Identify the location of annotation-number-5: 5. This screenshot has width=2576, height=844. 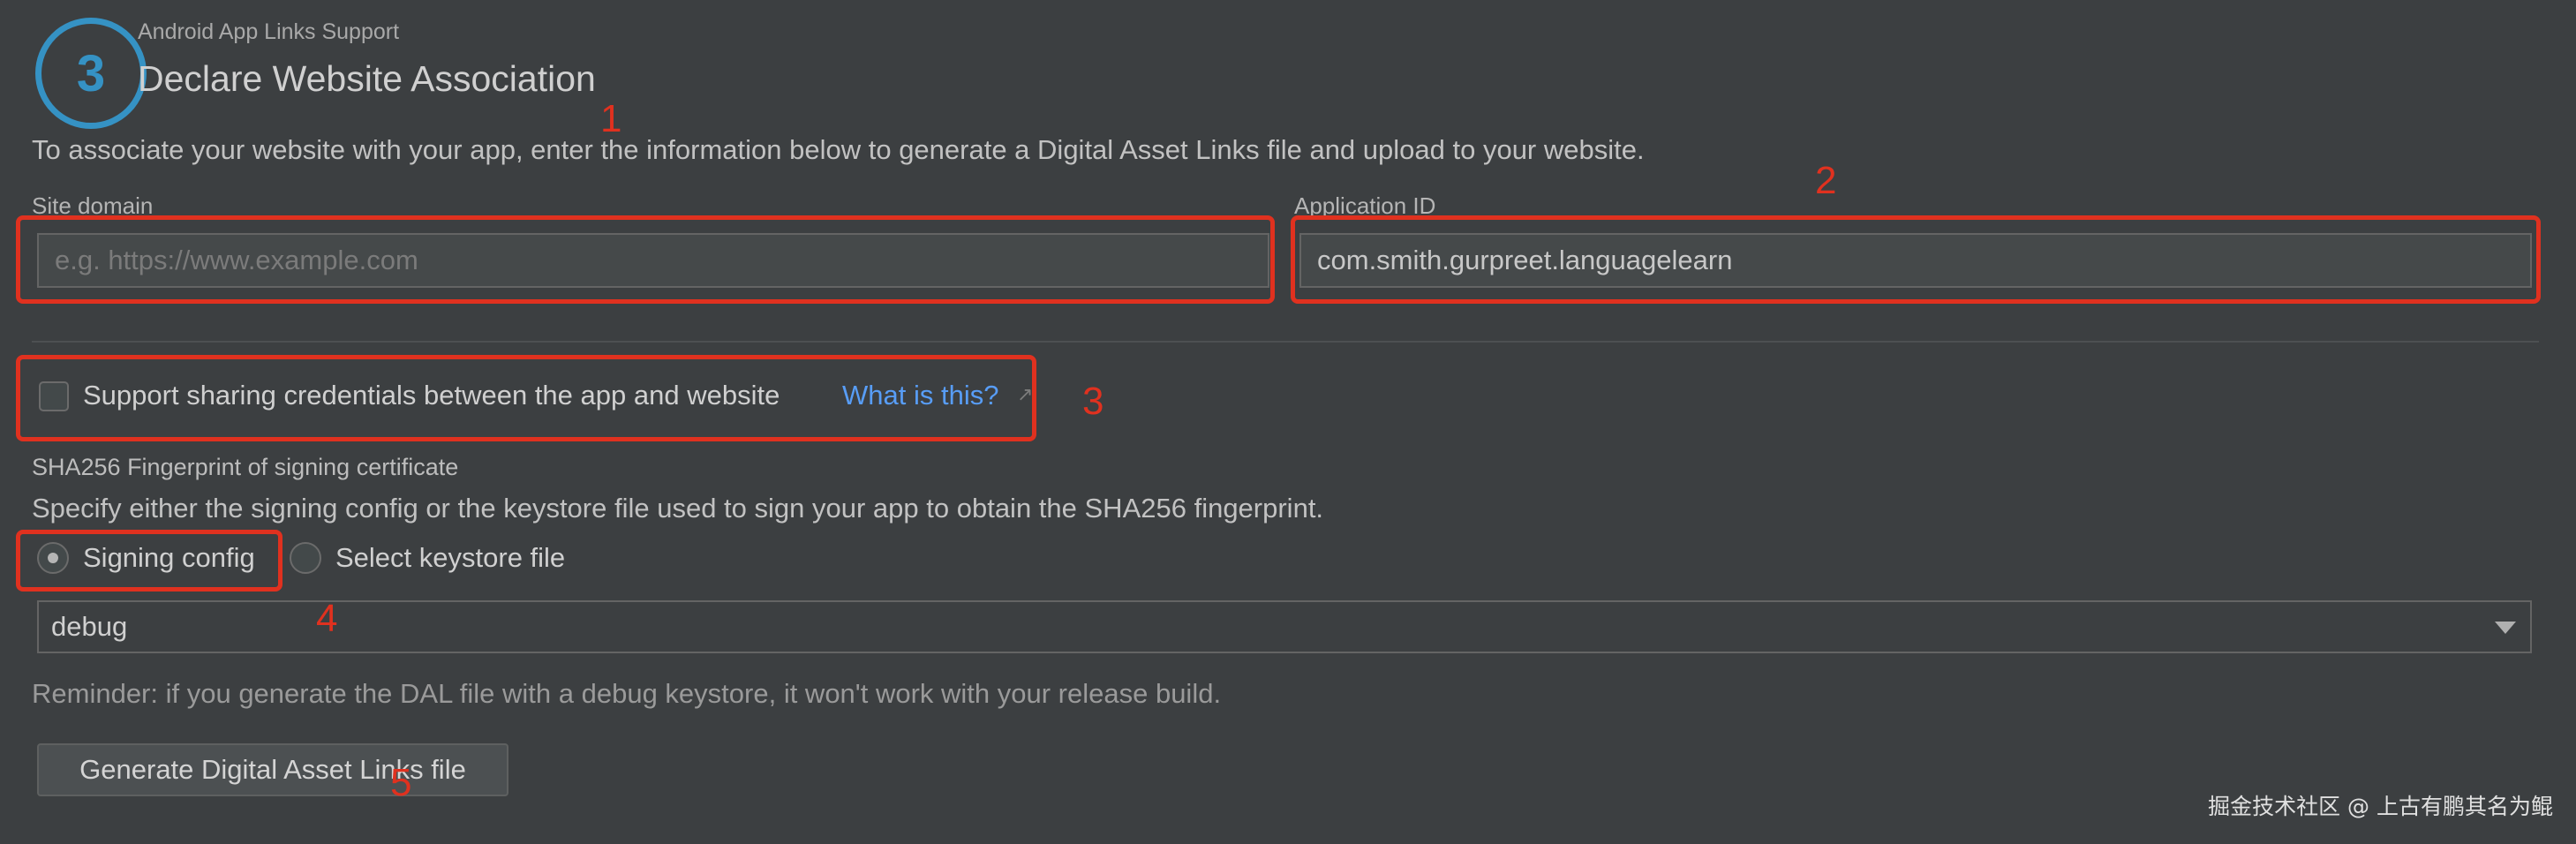
(401, 783).